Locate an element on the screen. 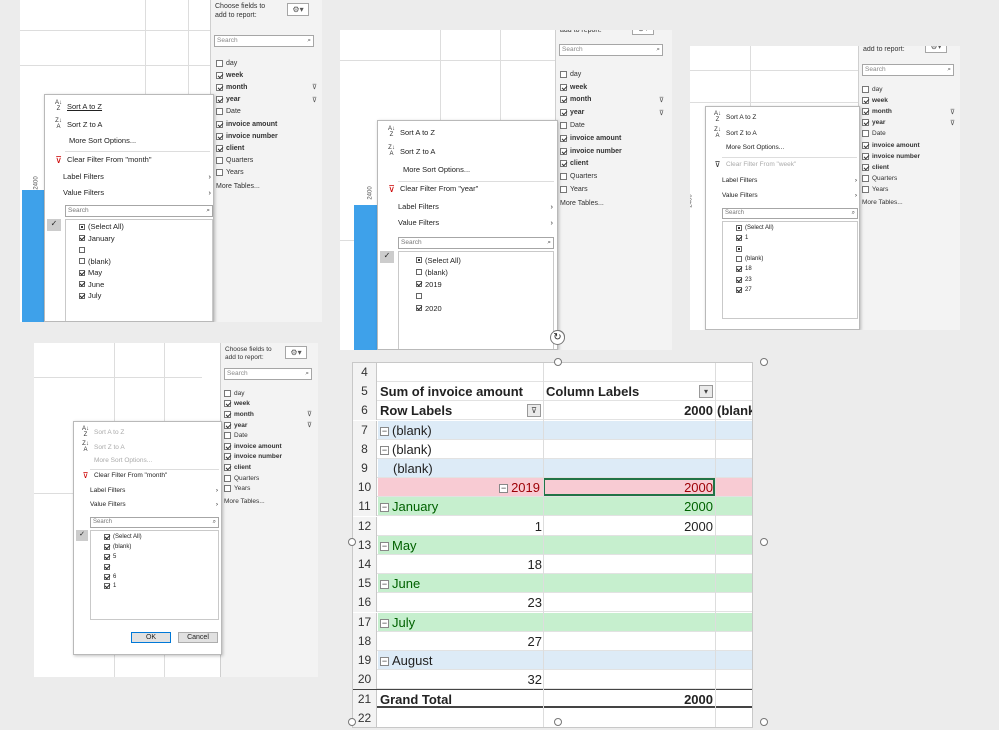  row-labels-filter-button: ⊽ is located at coordinates (534, 411).